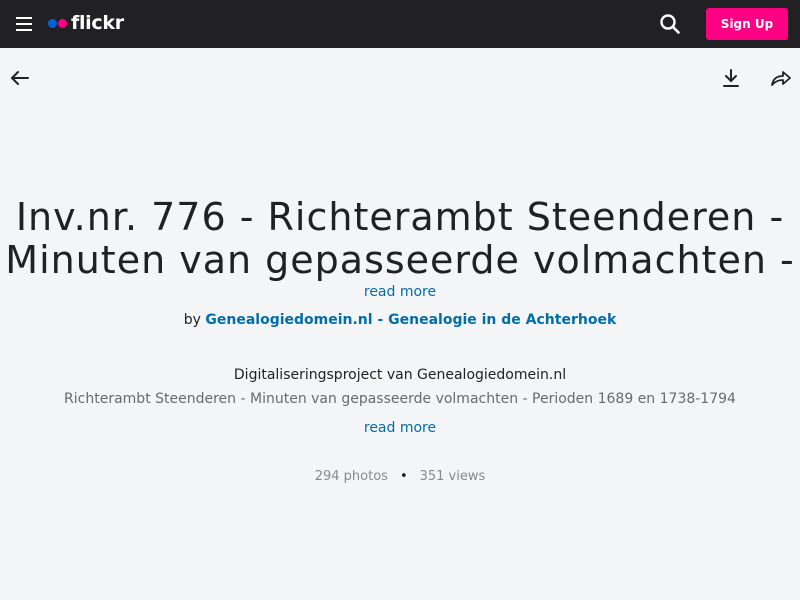 Image resolution: width=800 pixels, height=600 pixels. What do you see at coordinates (351, 476) in the screenshot?
I see `photo-count: 294 photos` at bounding box center [351, 476].